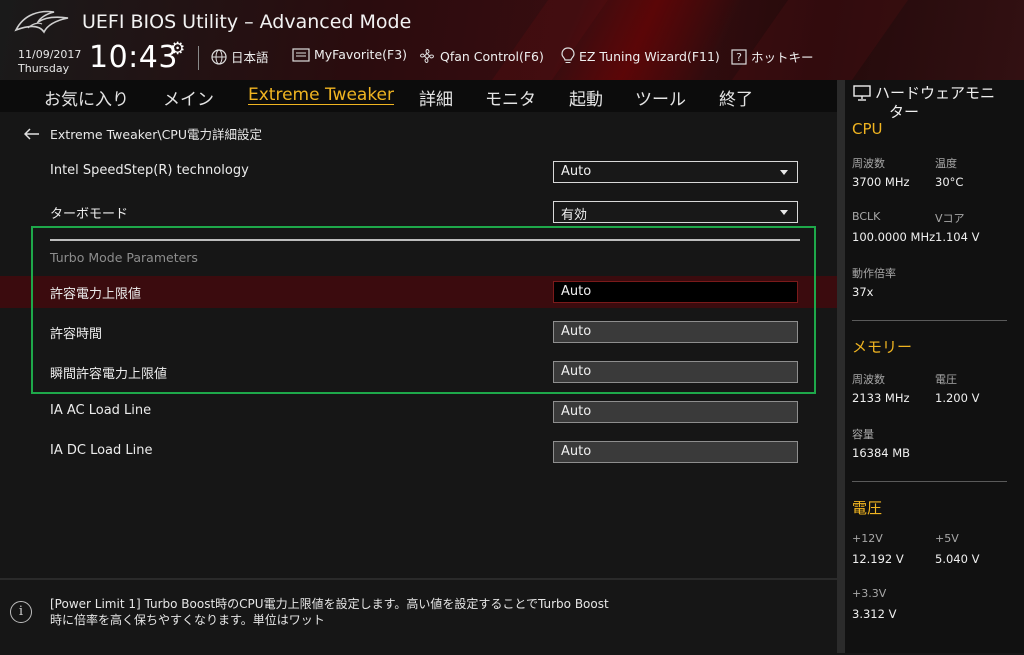  What do you see at coordinates (50, 54) in the screenshot?
I see `date-text: 11/09/2017` at bounding box center [50, 54].